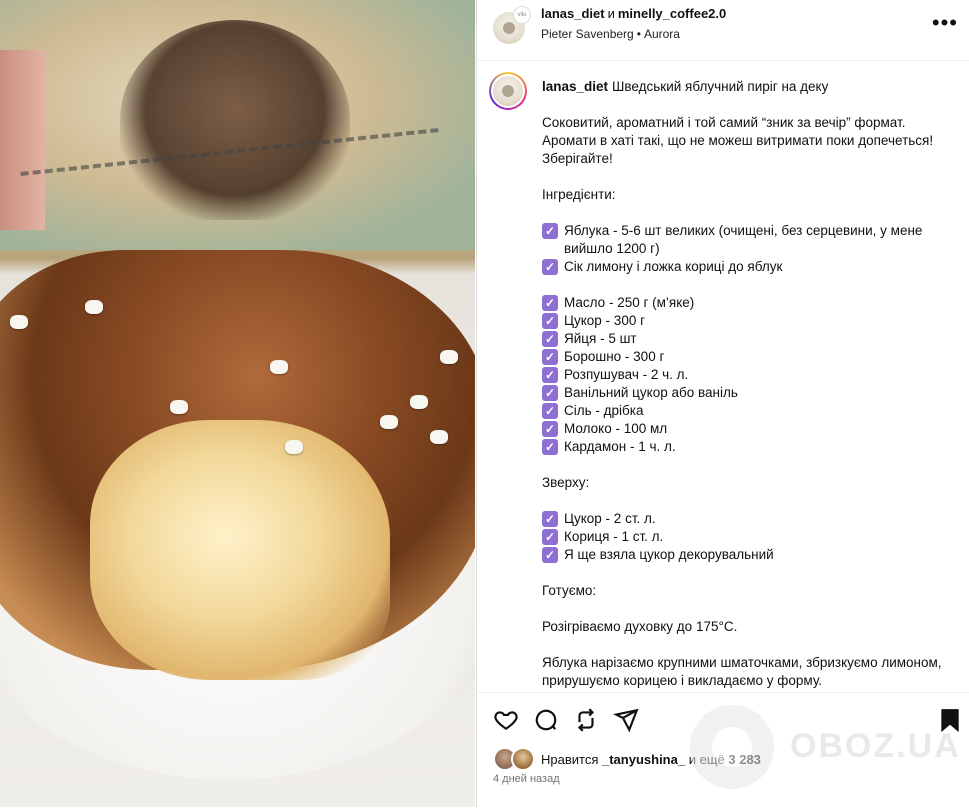 The width and height of the screenshot is (969, 808). Describe the element at coordinates (506, 720) in the screenshot. I see `like-heart-icon` at that location.